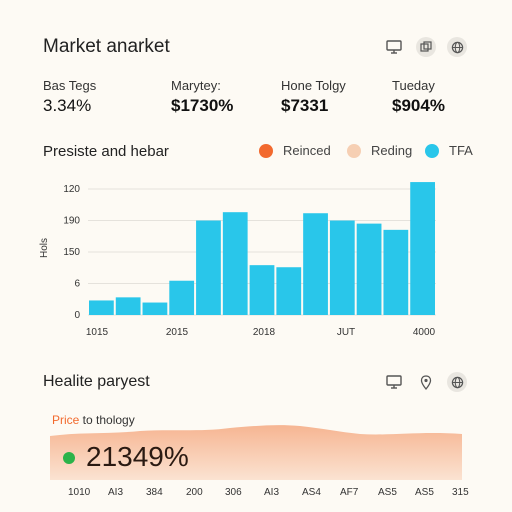 Image resolution: width=512 pixels, height=512 pixels. What do you see at coordinates (79, 492) in the screenshot?
I see `x-tick: 1010` at bounding box center [79, 492].